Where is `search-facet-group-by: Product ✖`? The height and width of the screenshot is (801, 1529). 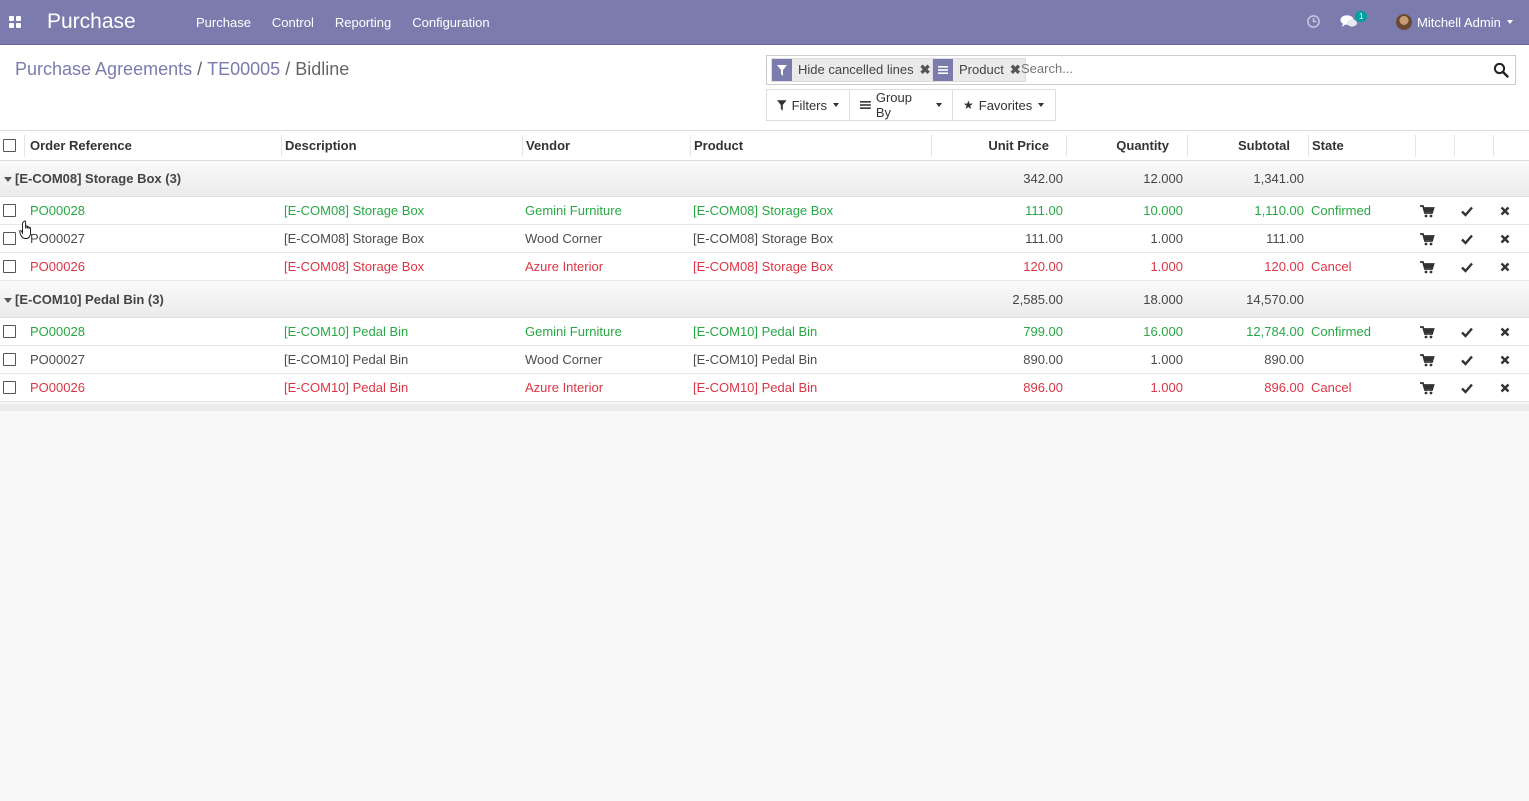
search-facet-group-by: Product ✖ is located at coordinates (979, 70).